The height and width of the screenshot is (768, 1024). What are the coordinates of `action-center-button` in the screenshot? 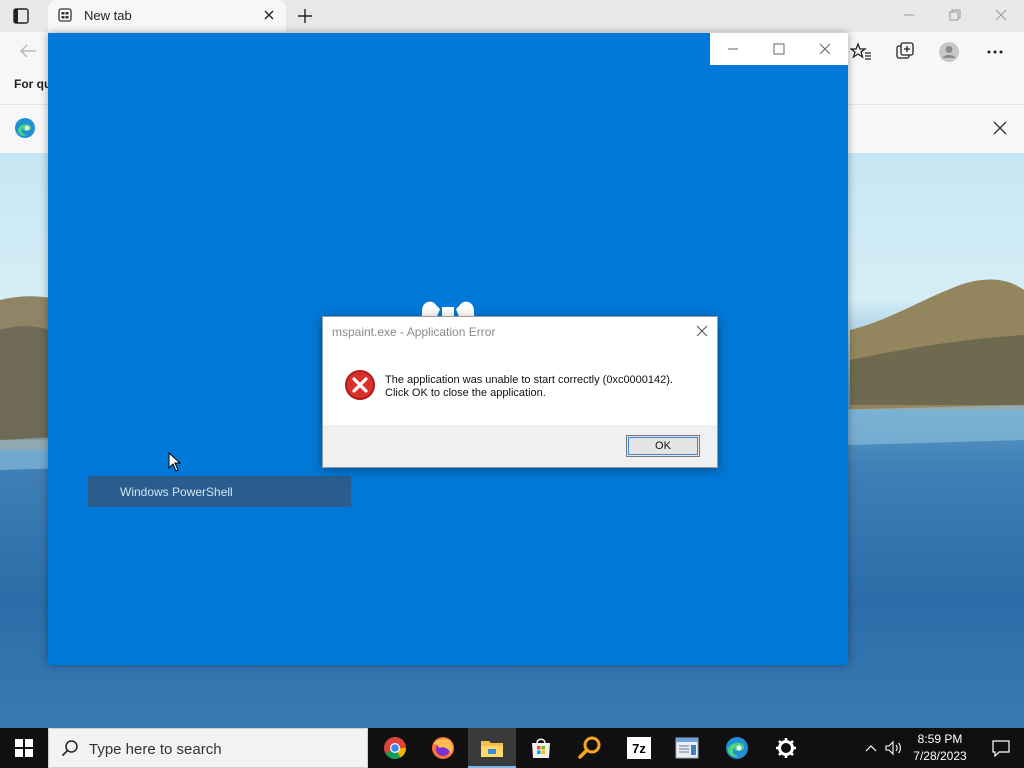 It's located at (1001, 748).